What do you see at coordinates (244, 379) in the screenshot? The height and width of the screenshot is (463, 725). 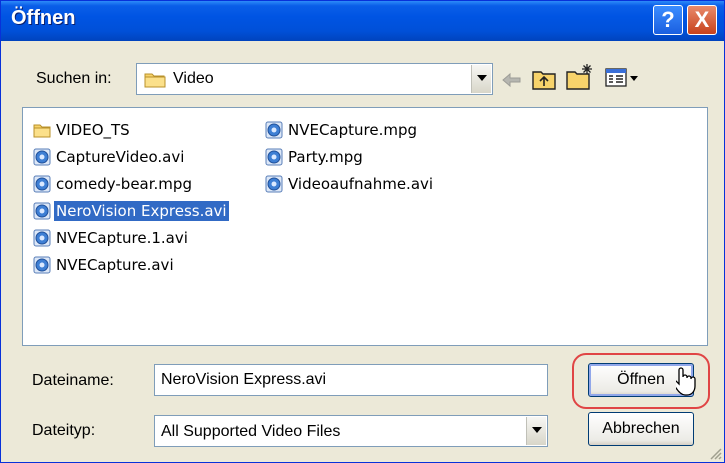 I see `filename-value: NeroVision Express.avi` at bounding box center [244, 379].